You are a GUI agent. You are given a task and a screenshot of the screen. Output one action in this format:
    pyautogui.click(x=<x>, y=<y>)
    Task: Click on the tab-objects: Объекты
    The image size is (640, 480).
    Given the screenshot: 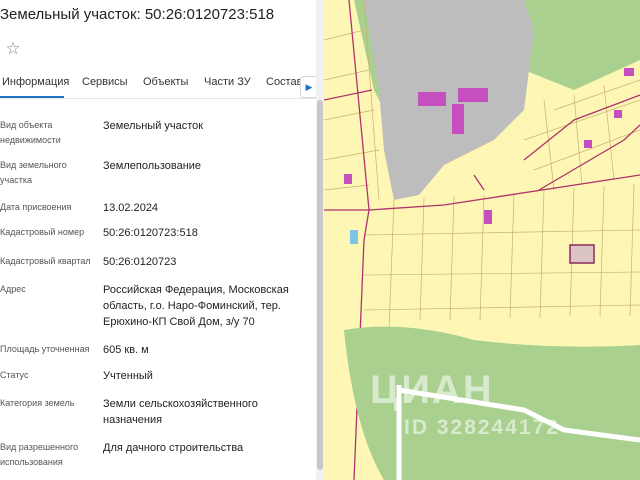 What is the action you would take?
    pyautogui.click(x=165, y=82)
    